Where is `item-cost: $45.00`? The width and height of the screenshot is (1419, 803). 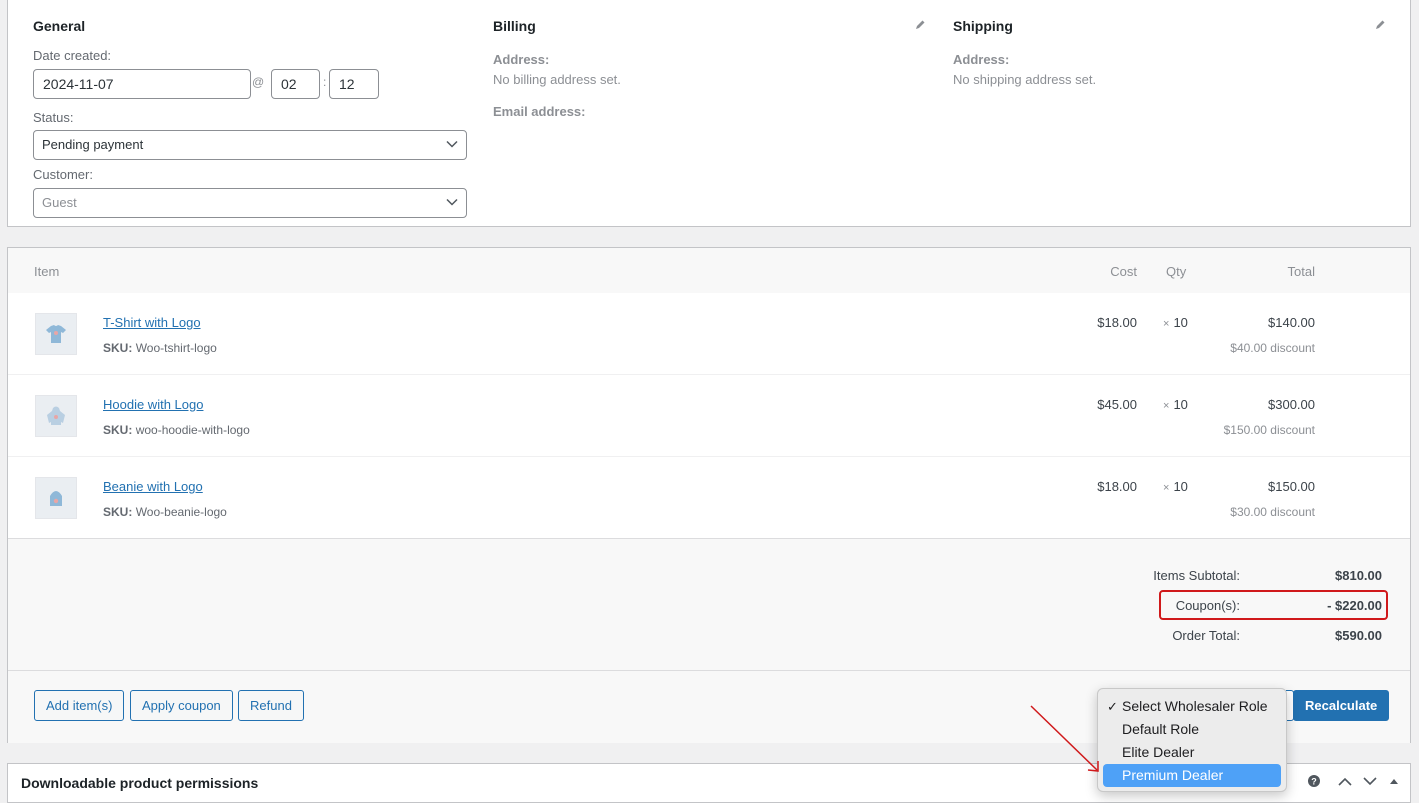
item-cost: $45.00 is located at coordinates (1117, 404).